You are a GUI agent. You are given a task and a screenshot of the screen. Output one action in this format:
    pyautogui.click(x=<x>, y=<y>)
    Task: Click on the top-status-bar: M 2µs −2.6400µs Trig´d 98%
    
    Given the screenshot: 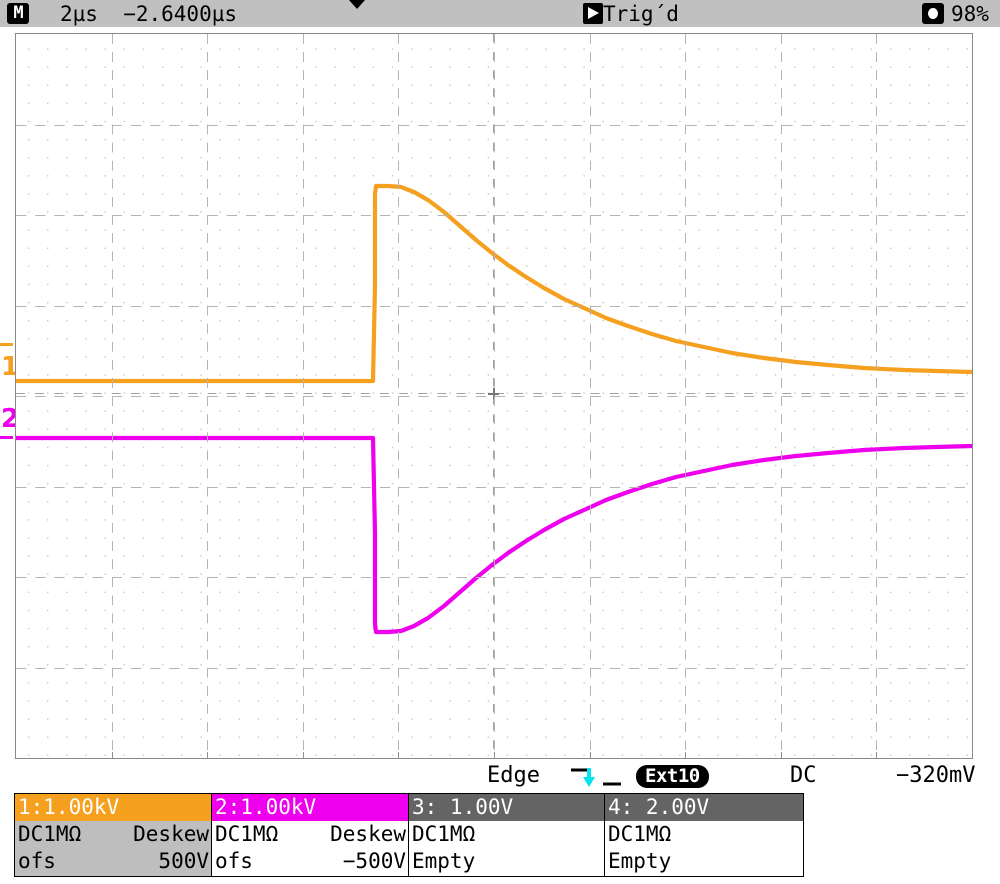 What is the action you would take?
    pyautogui.click(x=500, y=13)
    